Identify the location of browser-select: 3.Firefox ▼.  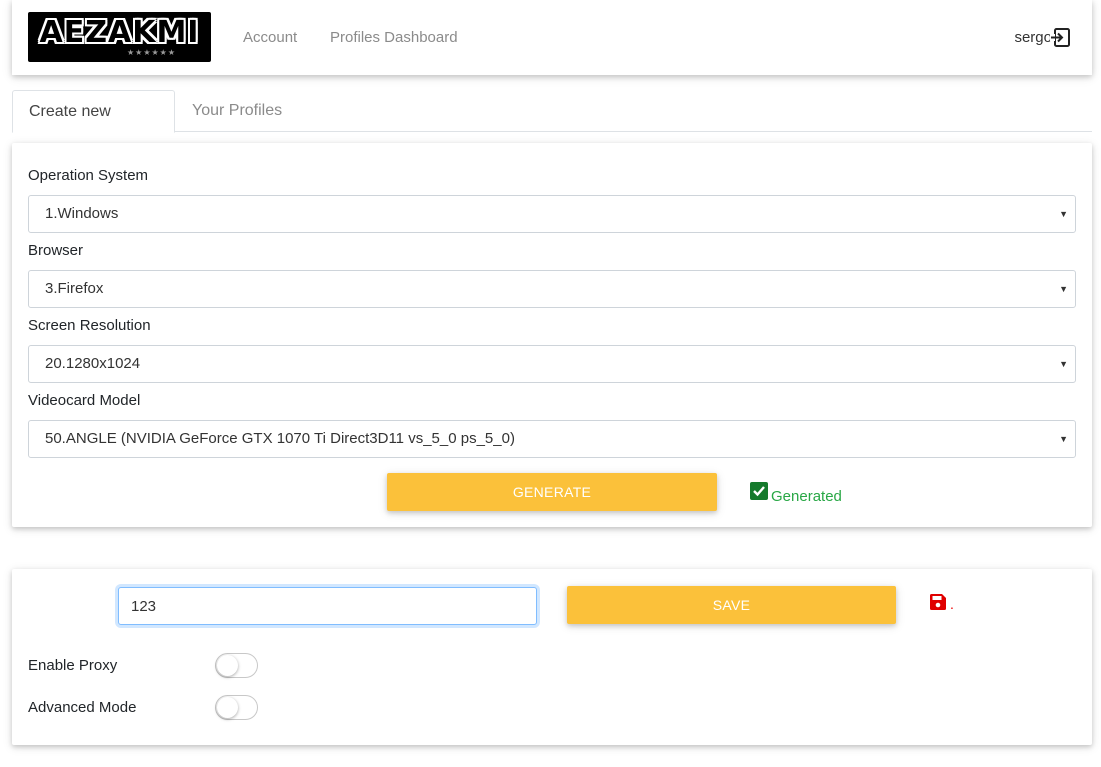
(552, 289).